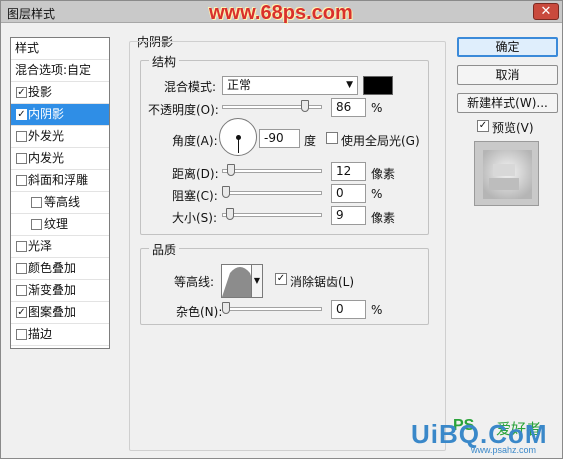  What do you see at coordinates (52, 312) in the screenshot?
I see `style-item-label: 图案叠加` at bounding box center [52, 312].